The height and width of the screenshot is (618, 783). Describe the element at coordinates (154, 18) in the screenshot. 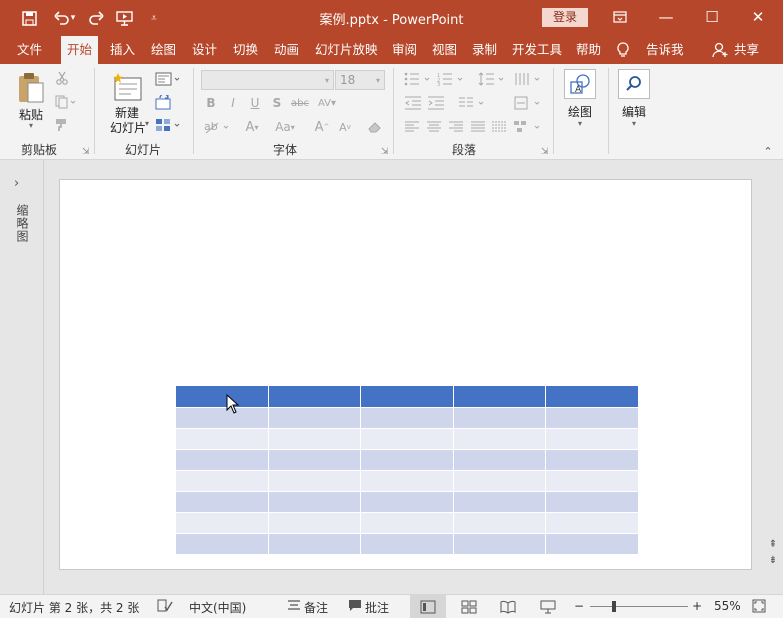

I see `customize-toolbar-icon: ⩡` at that location.